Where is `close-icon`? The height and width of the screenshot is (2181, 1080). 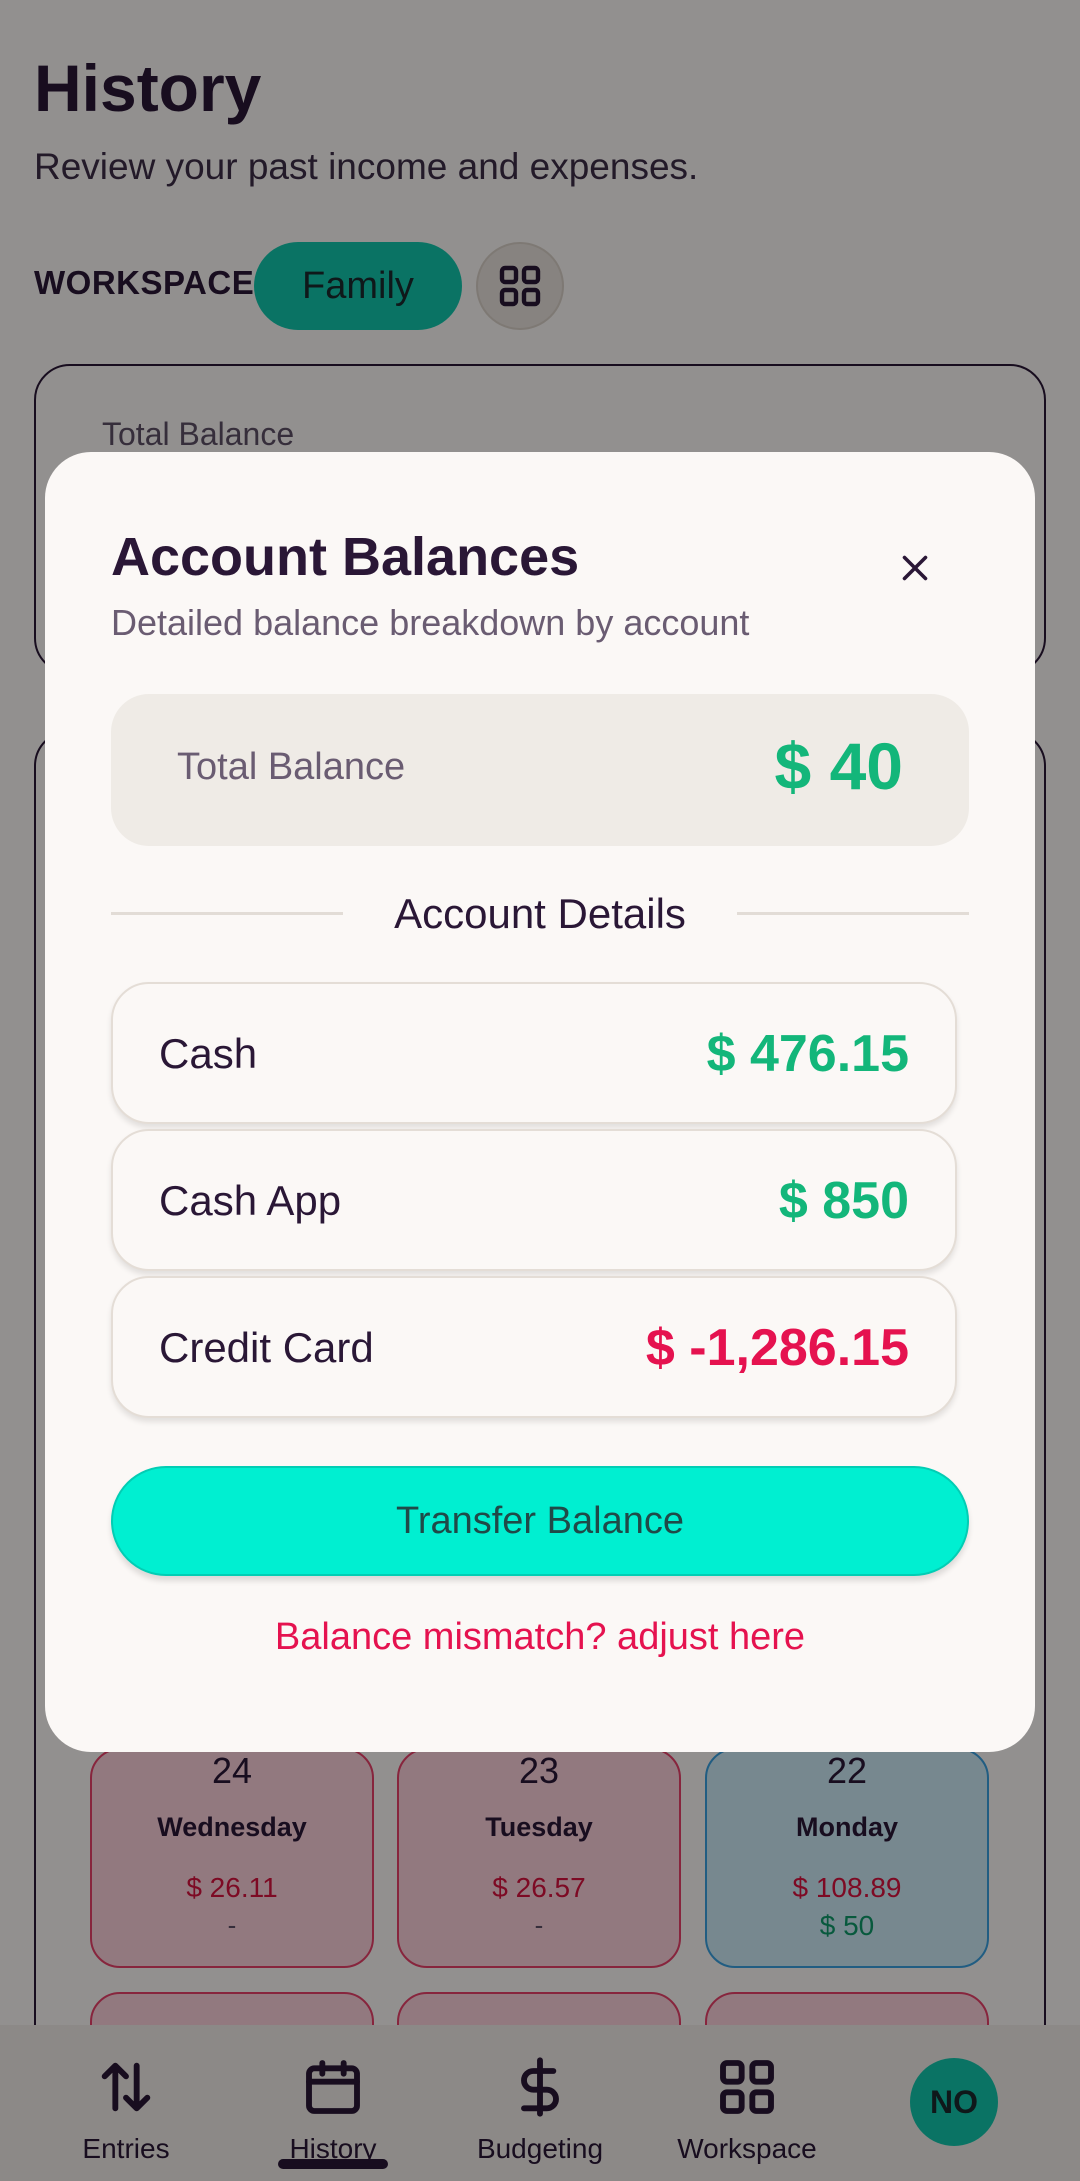 close-icon is located at coordinates (915, 568).